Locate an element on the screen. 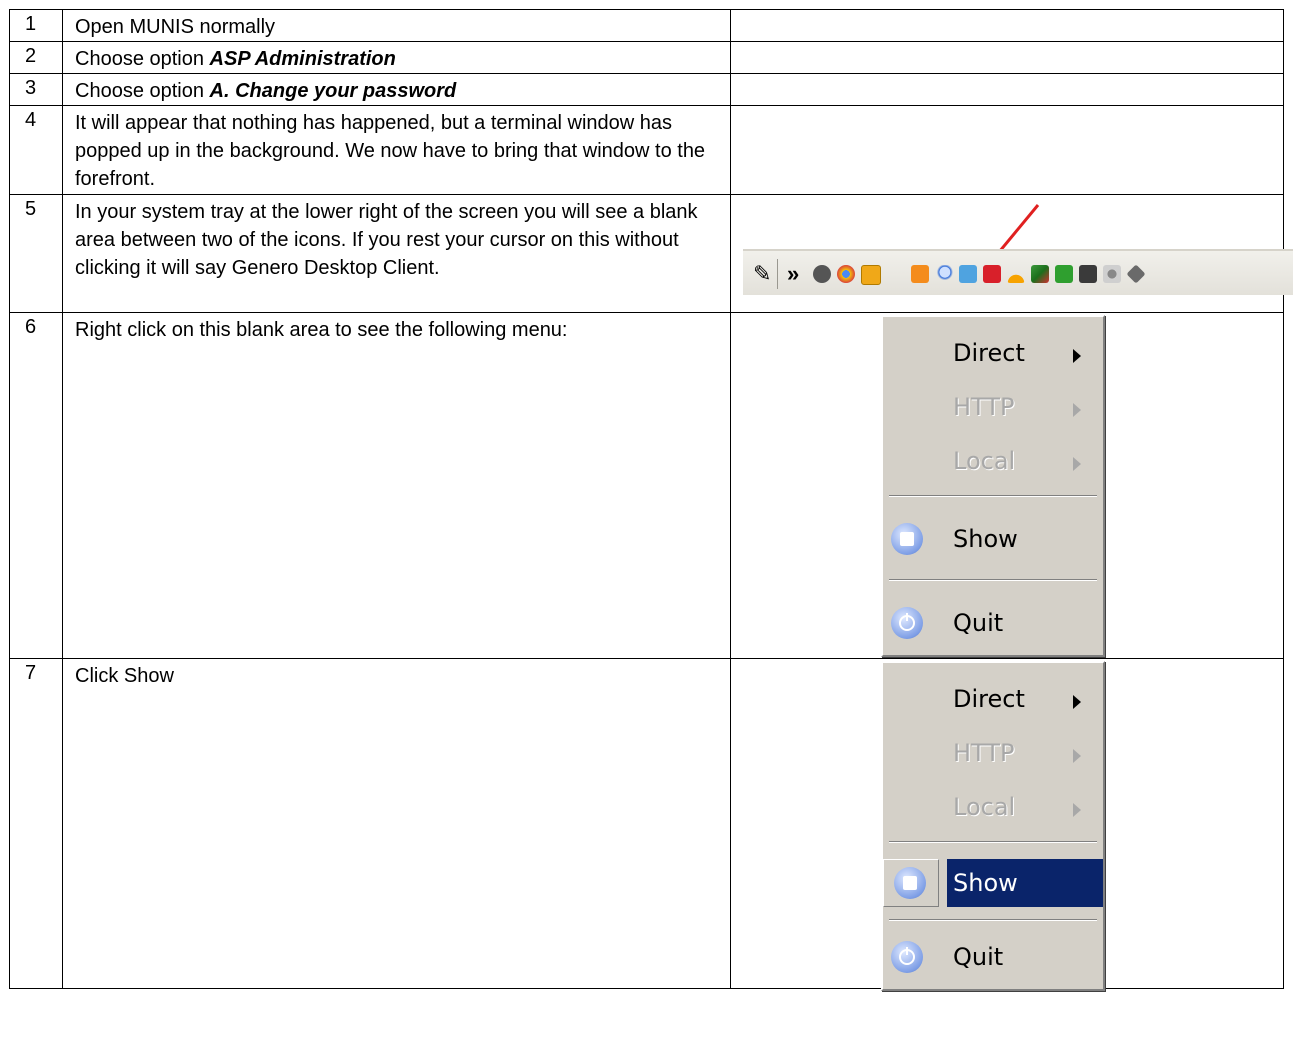 This screenshot has height=1061, width=1293. step-emphasis: A. Change your password is located at coordinates (333, 91).